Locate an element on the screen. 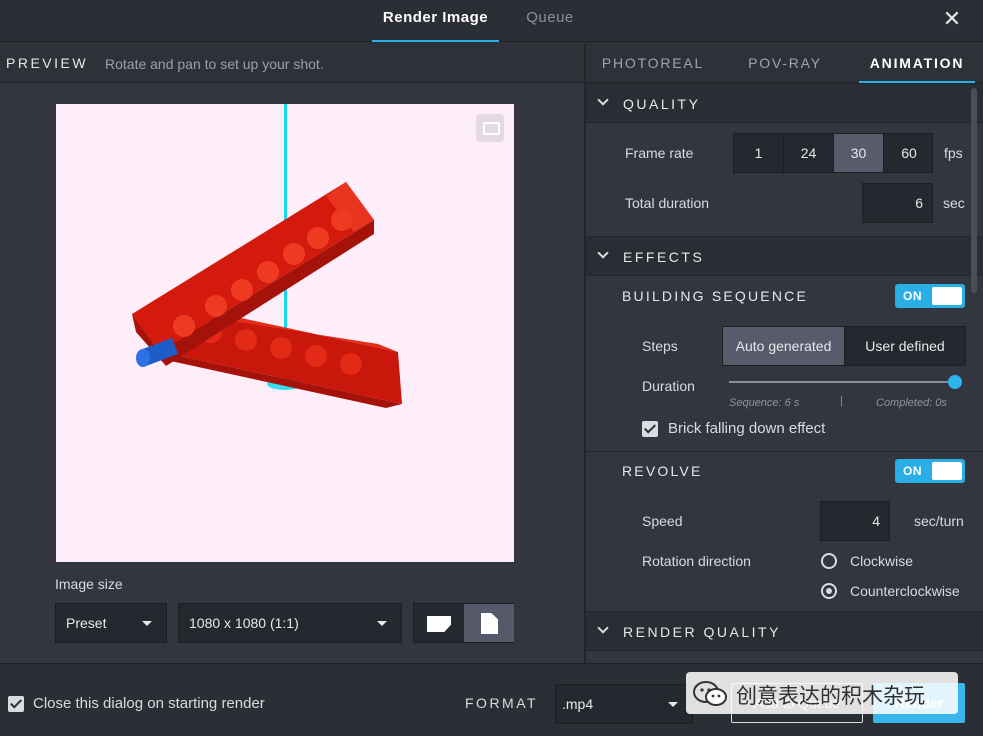 The image size is (983, 736). tab-queue: Queue is located at coordinates (550, 21).